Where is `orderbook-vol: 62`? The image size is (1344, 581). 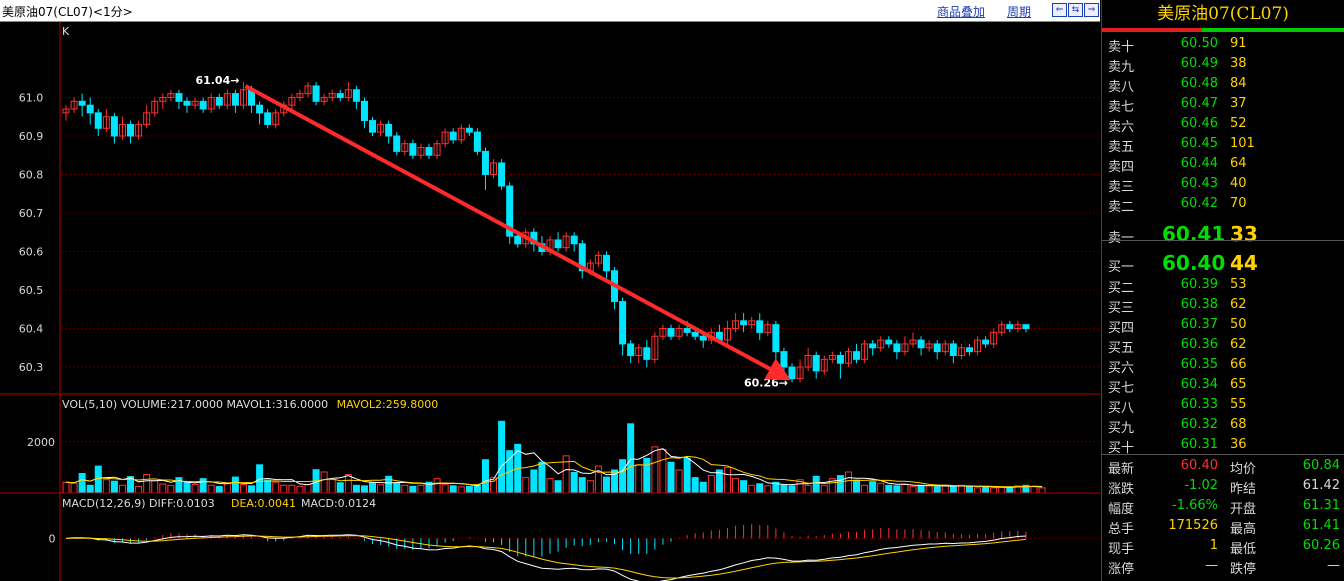 orderbook-vol: 62 is located at coordinates (1238, 304).